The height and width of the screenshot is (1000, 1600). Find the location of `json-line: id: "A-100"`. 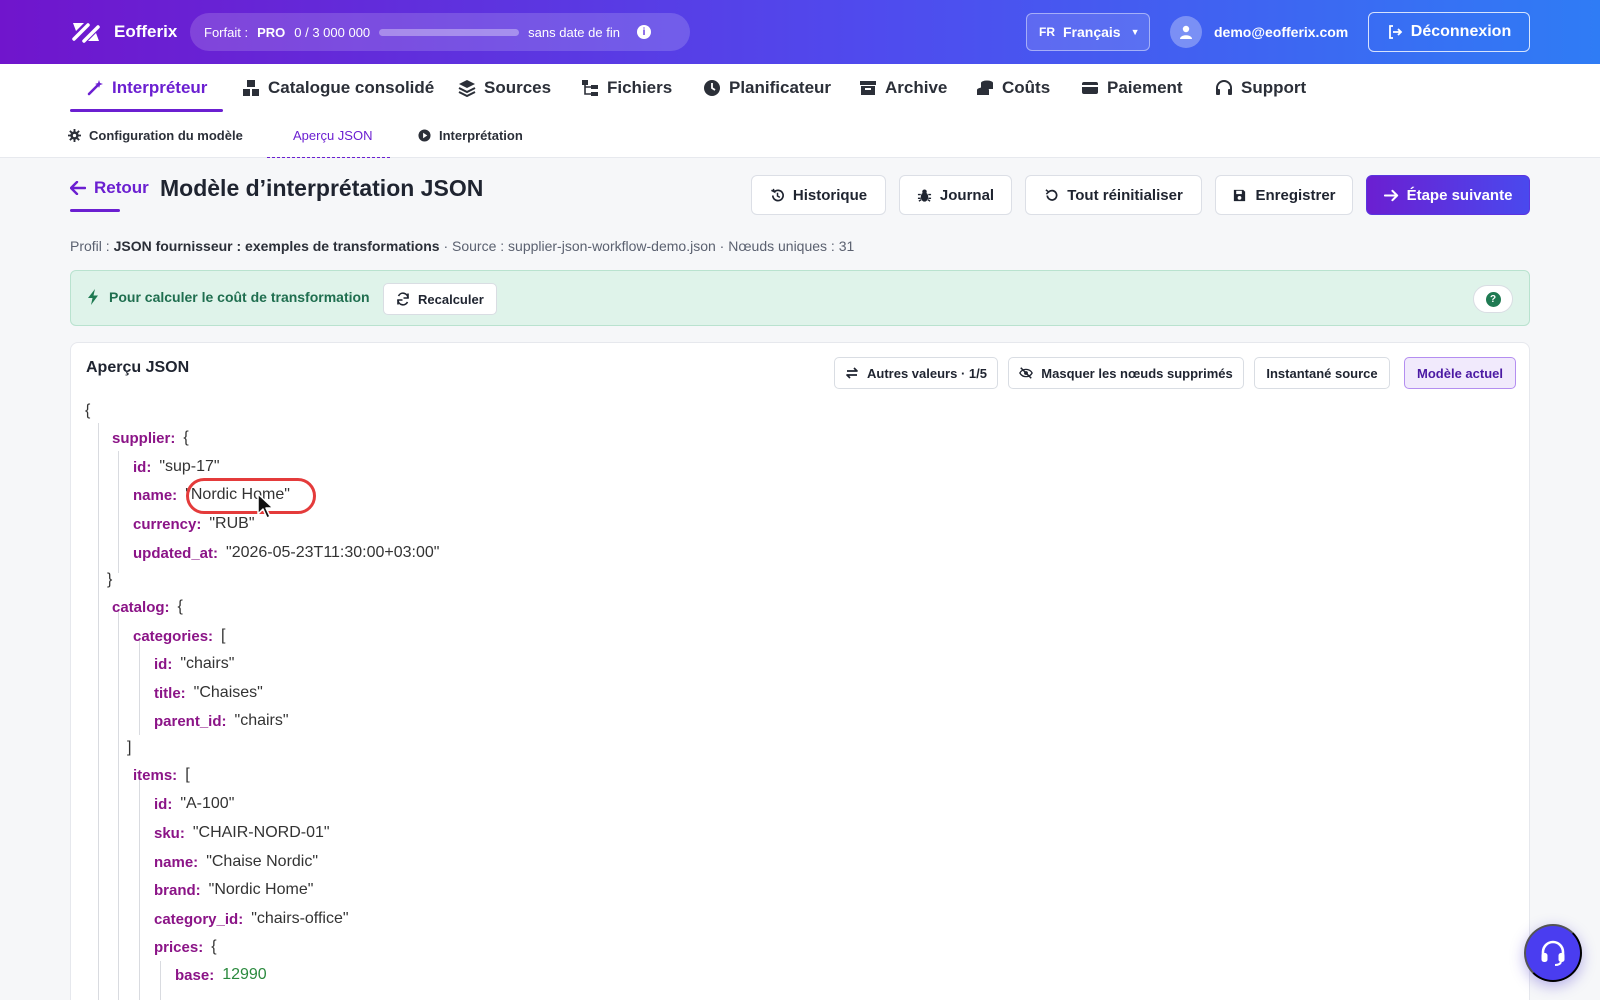

json-line: id: "A-100" is located at coordinates (194, 804).